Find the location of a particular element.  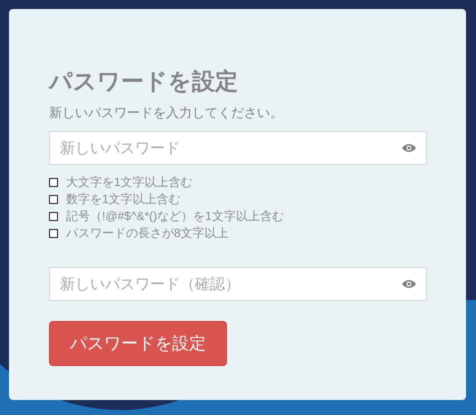

instruction-text: 新しいパスワードを入力してください。 is located at coordinates (166, 113).